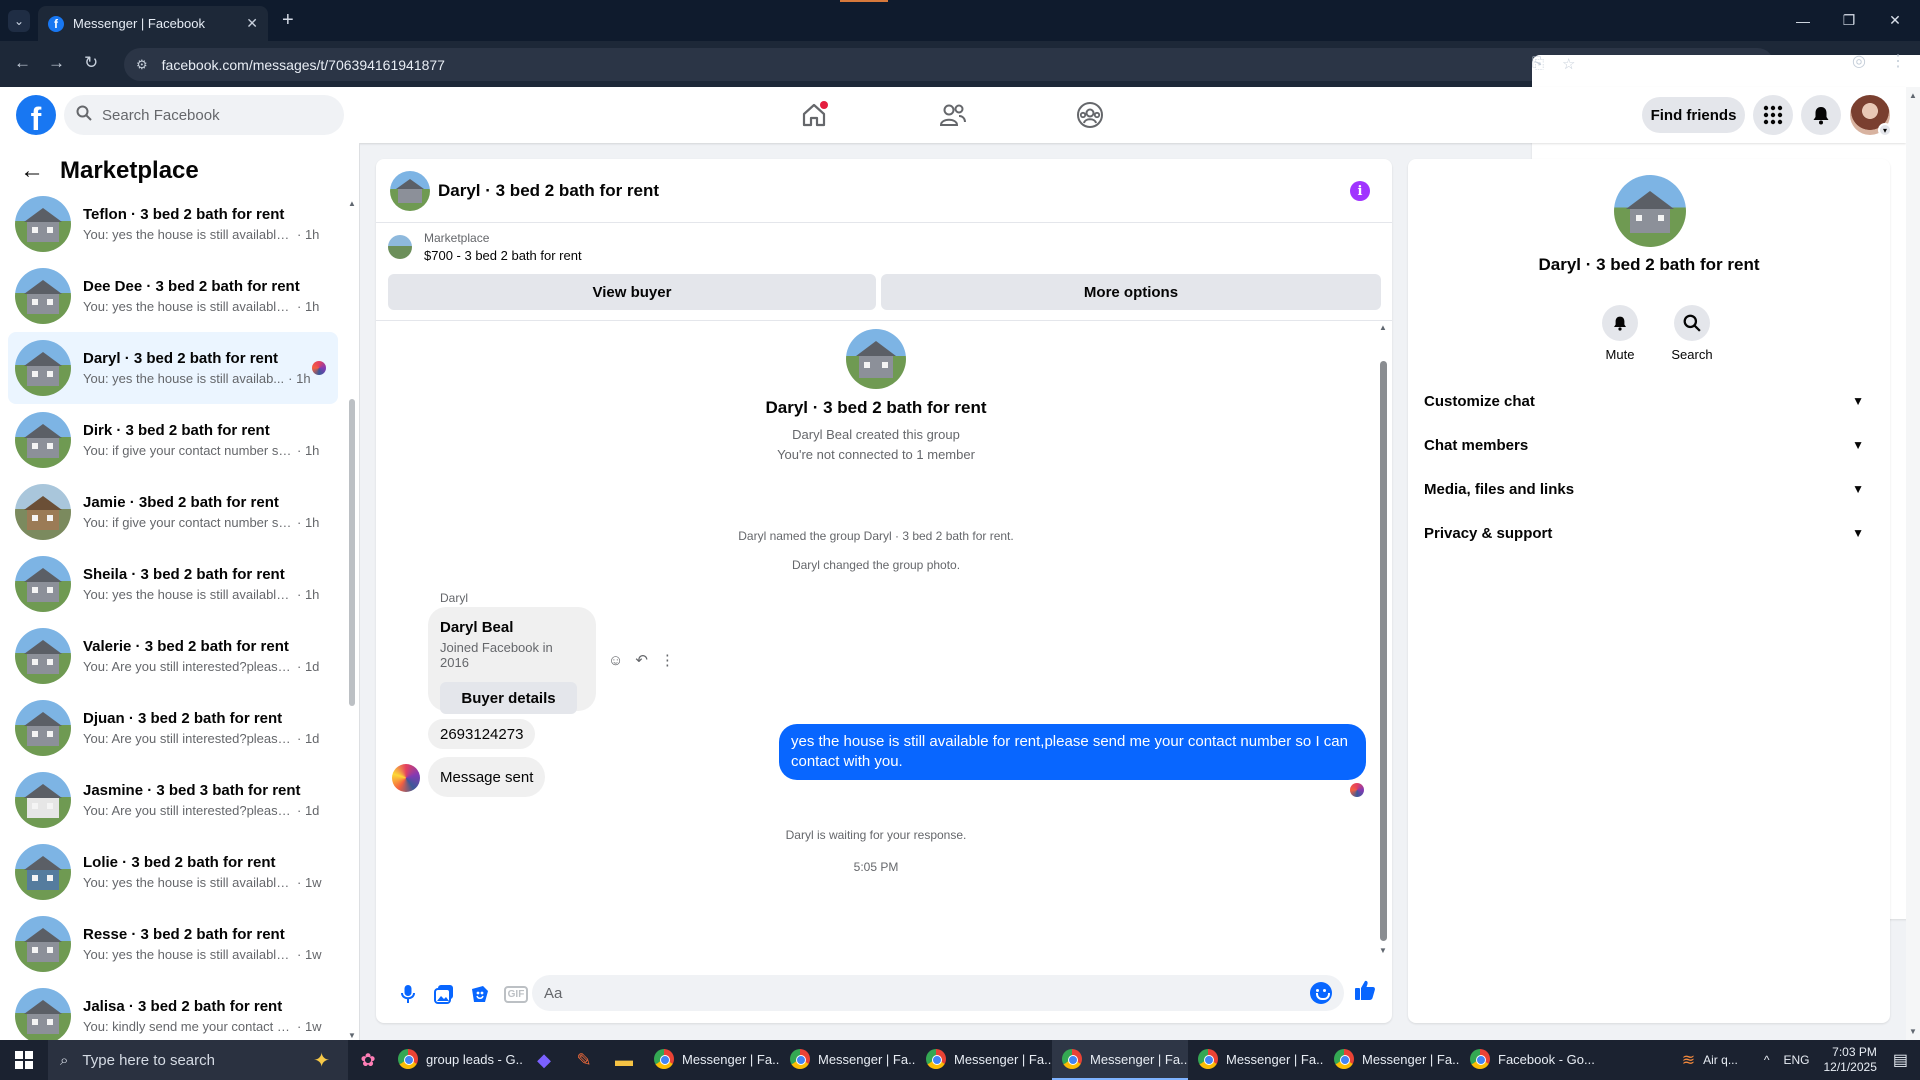  I want to click on close-window-button: ✕, so click(1895, 20).